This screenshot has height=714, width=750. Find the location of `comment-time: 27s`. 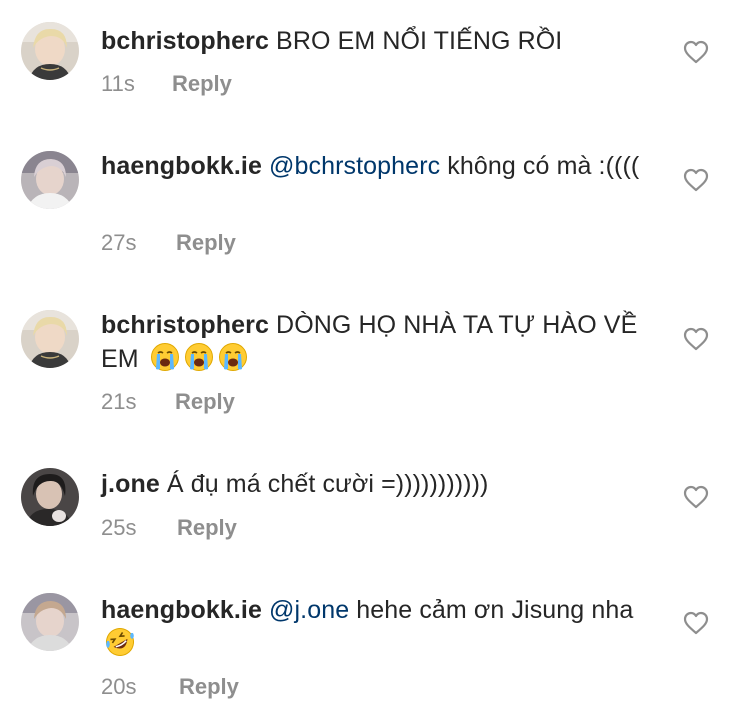

comment-time: 27s is located at coordinates (138, 243).